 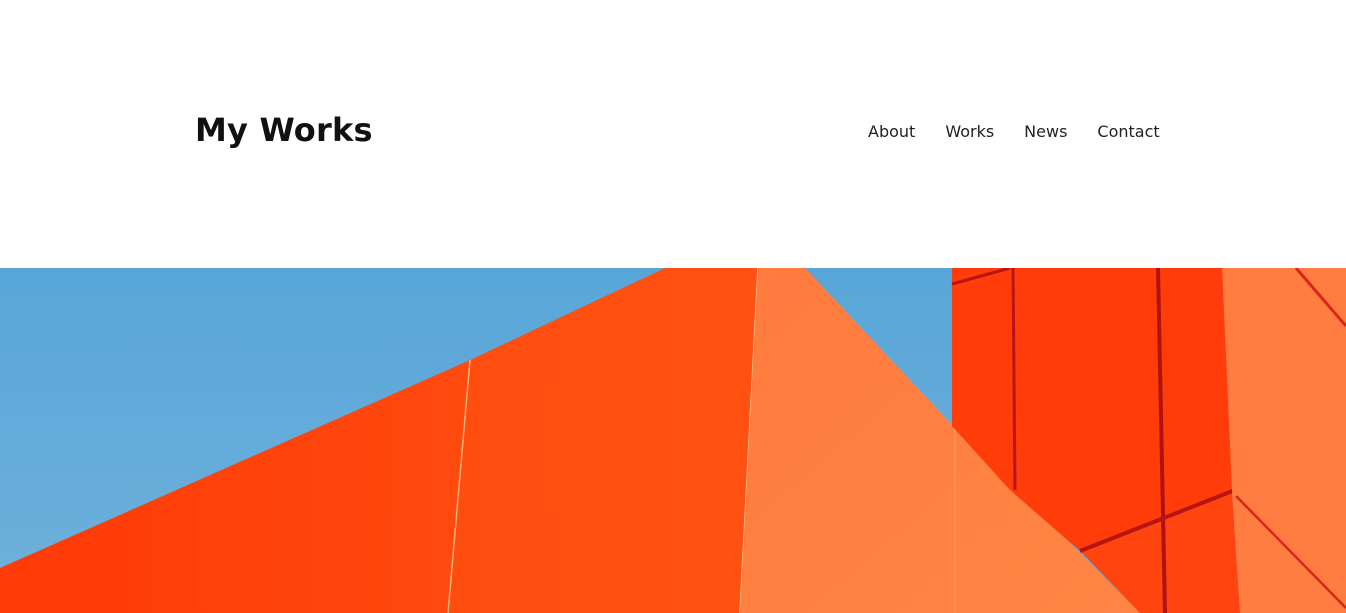 I want to click on nav-item-contact: Contact, so click(x=1128, y=132).